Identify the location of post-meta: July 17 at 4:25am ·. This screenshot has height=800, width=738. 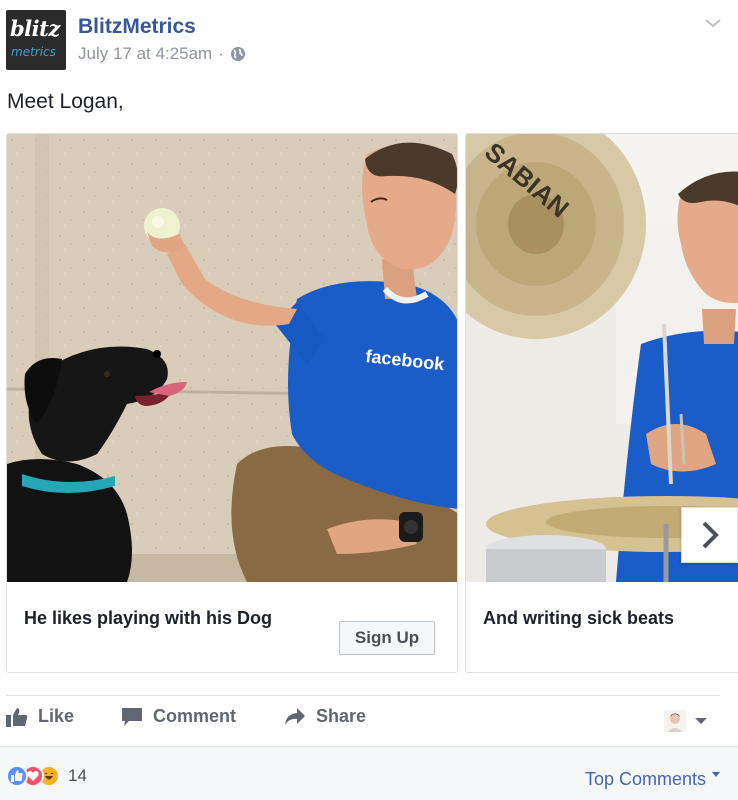
(162, 54).